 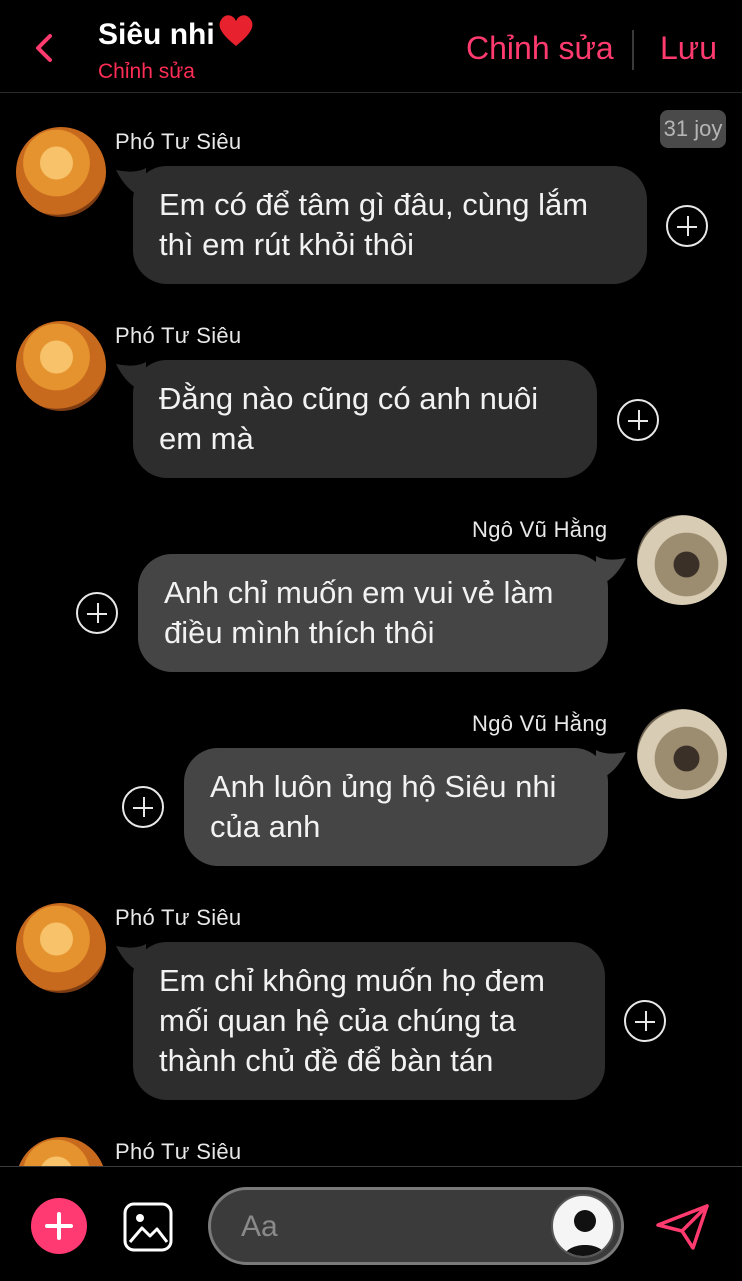 What do you see at coordinates (259, 1226) in the screenshot?
I see `message-input-placeholder: Aa` at bounding box center [259, 1226].